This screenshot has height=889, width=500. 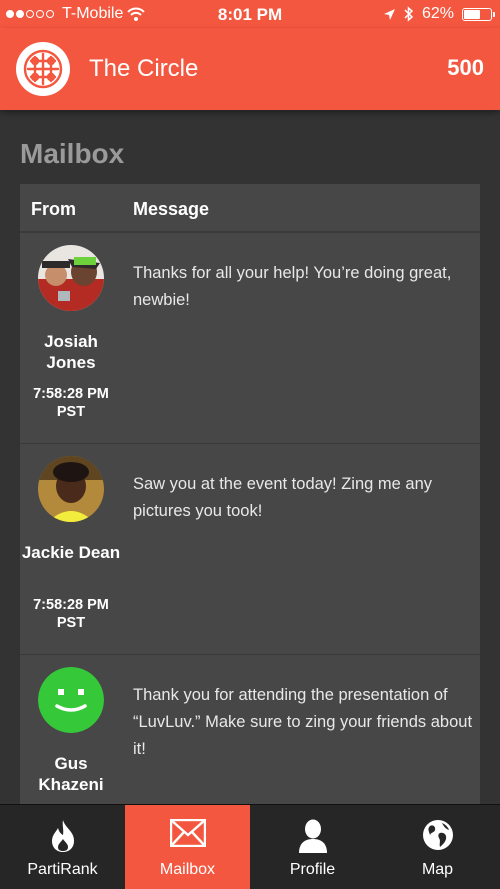 What do you see at coordinates (71, 352) in the screenshot?
I see `sender-name: Josiah Jones` at bounding box center [71, 352].